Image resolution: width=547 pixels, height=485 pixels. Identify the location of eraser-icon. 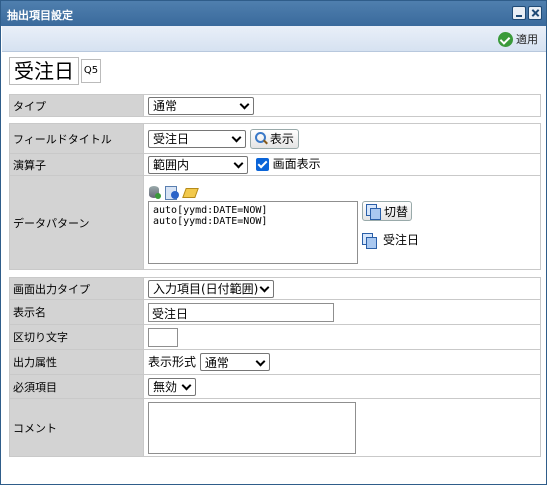
(190, 192).